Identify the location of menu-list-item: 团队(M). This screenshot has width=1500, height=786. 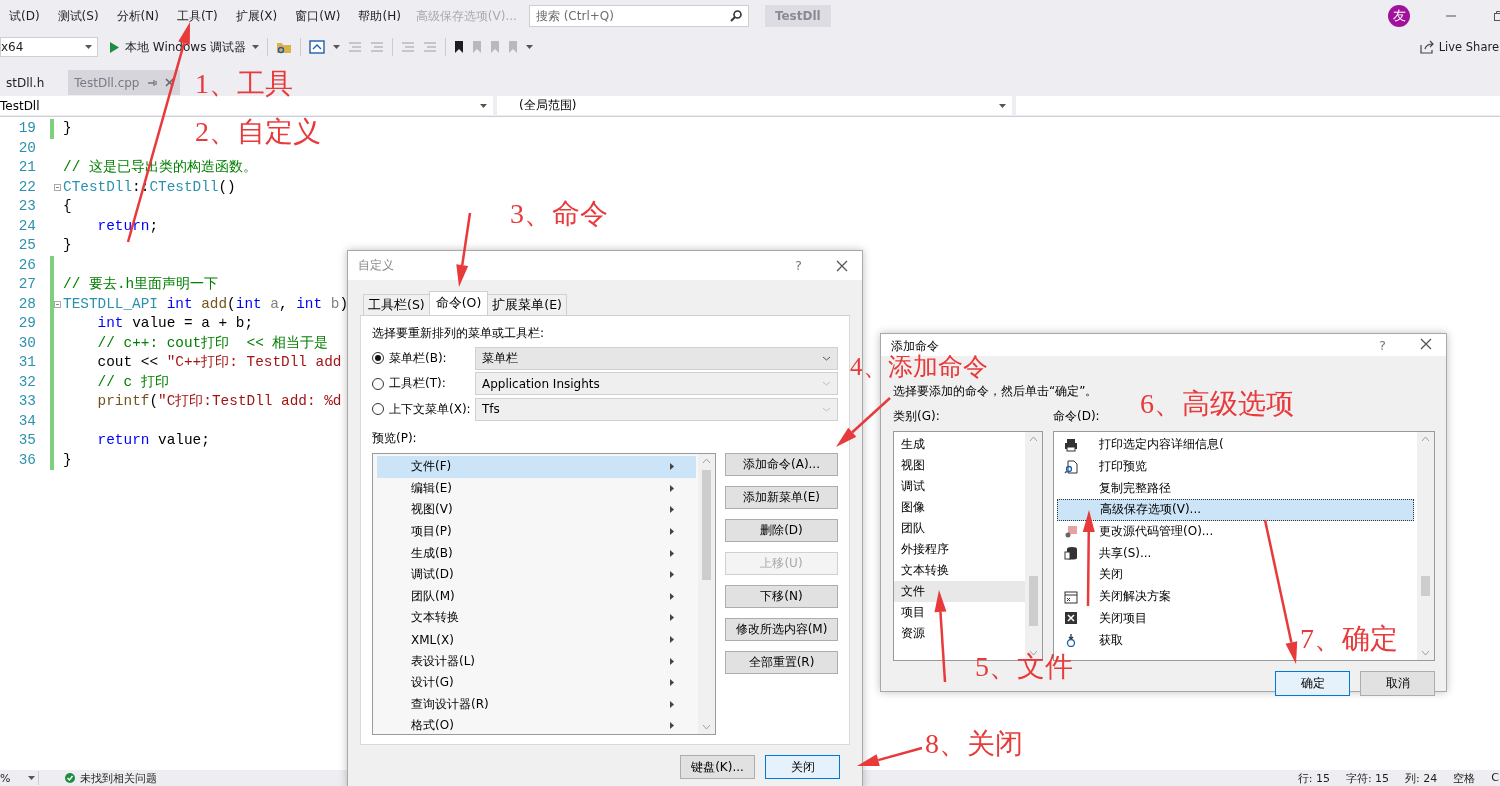
(536, 596).